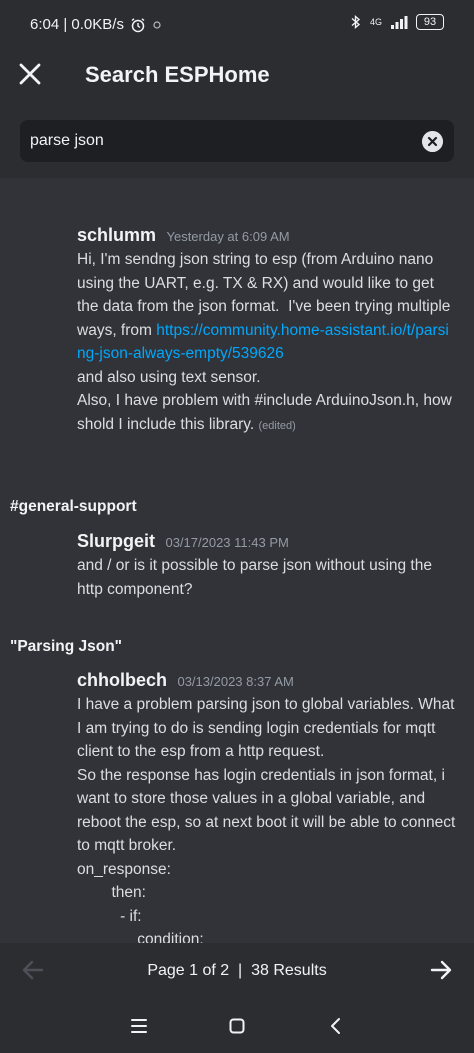 This screenshot has width=474, height=1053. I want to click on message-author: chholbech, so click(122, 680).